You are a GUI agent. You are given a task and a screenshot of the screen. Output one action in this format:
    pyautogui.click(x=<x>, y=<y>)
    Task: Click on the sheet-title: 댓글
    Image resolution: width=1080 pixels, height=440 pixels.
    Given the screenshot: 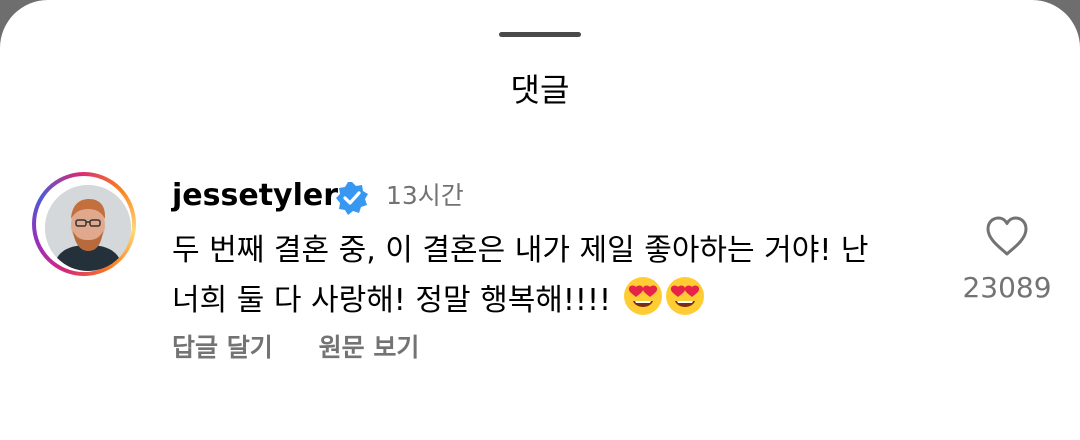 What is the action you would take?
    pyautogui.click(x=540, y=90)
    